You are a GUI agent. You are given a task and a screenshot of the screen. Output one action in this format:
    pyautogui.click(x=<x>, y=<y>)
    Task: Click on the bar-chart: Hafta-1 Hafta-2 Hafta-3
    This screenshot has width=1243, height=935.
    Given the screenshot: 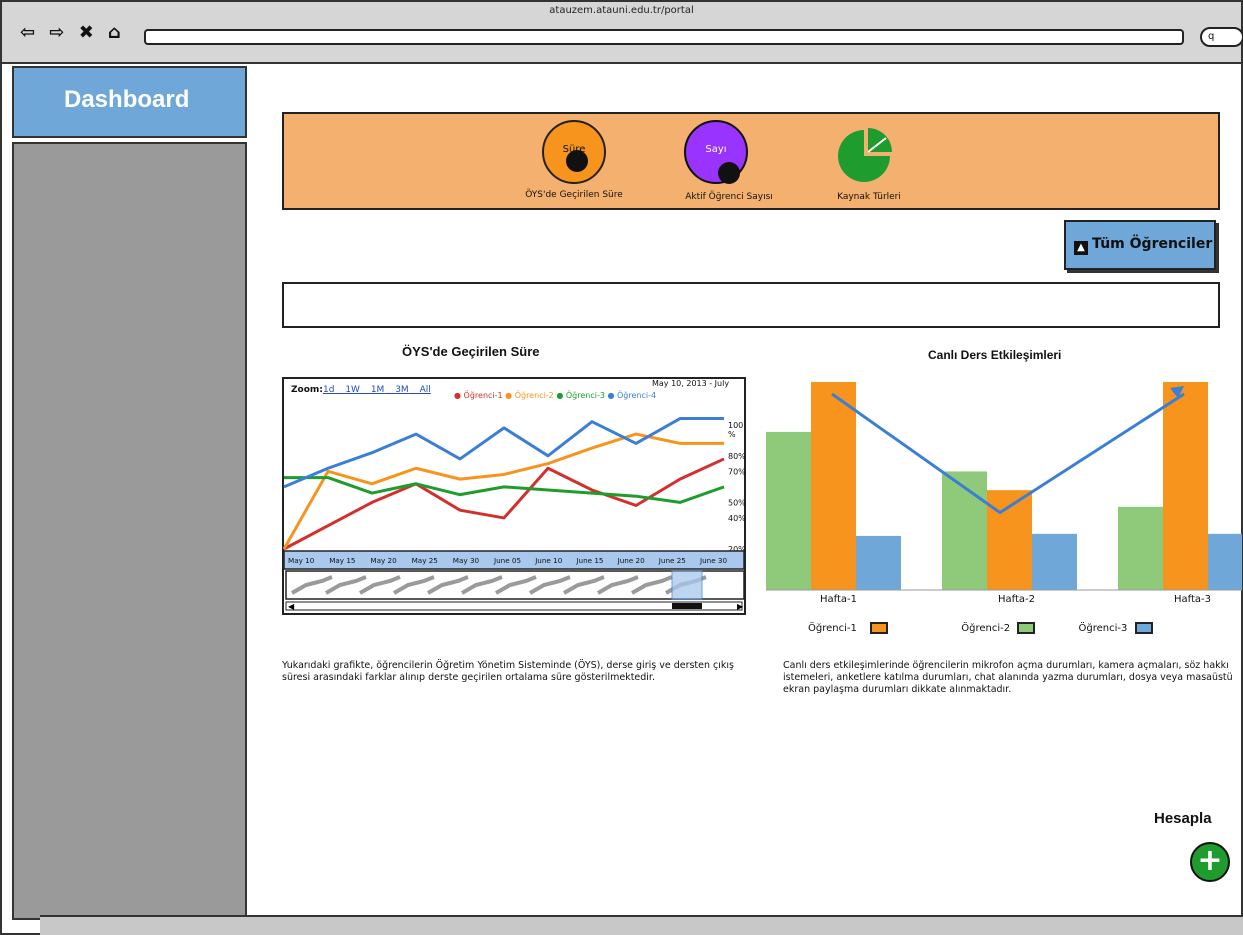 What is the action you would take?
    pyautogui.click(x=1003, y=490)
    